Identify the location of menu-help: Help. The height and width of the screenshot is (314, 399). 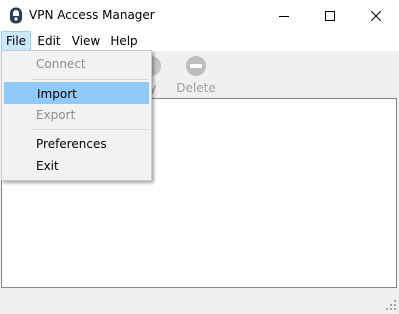
(124, 41).